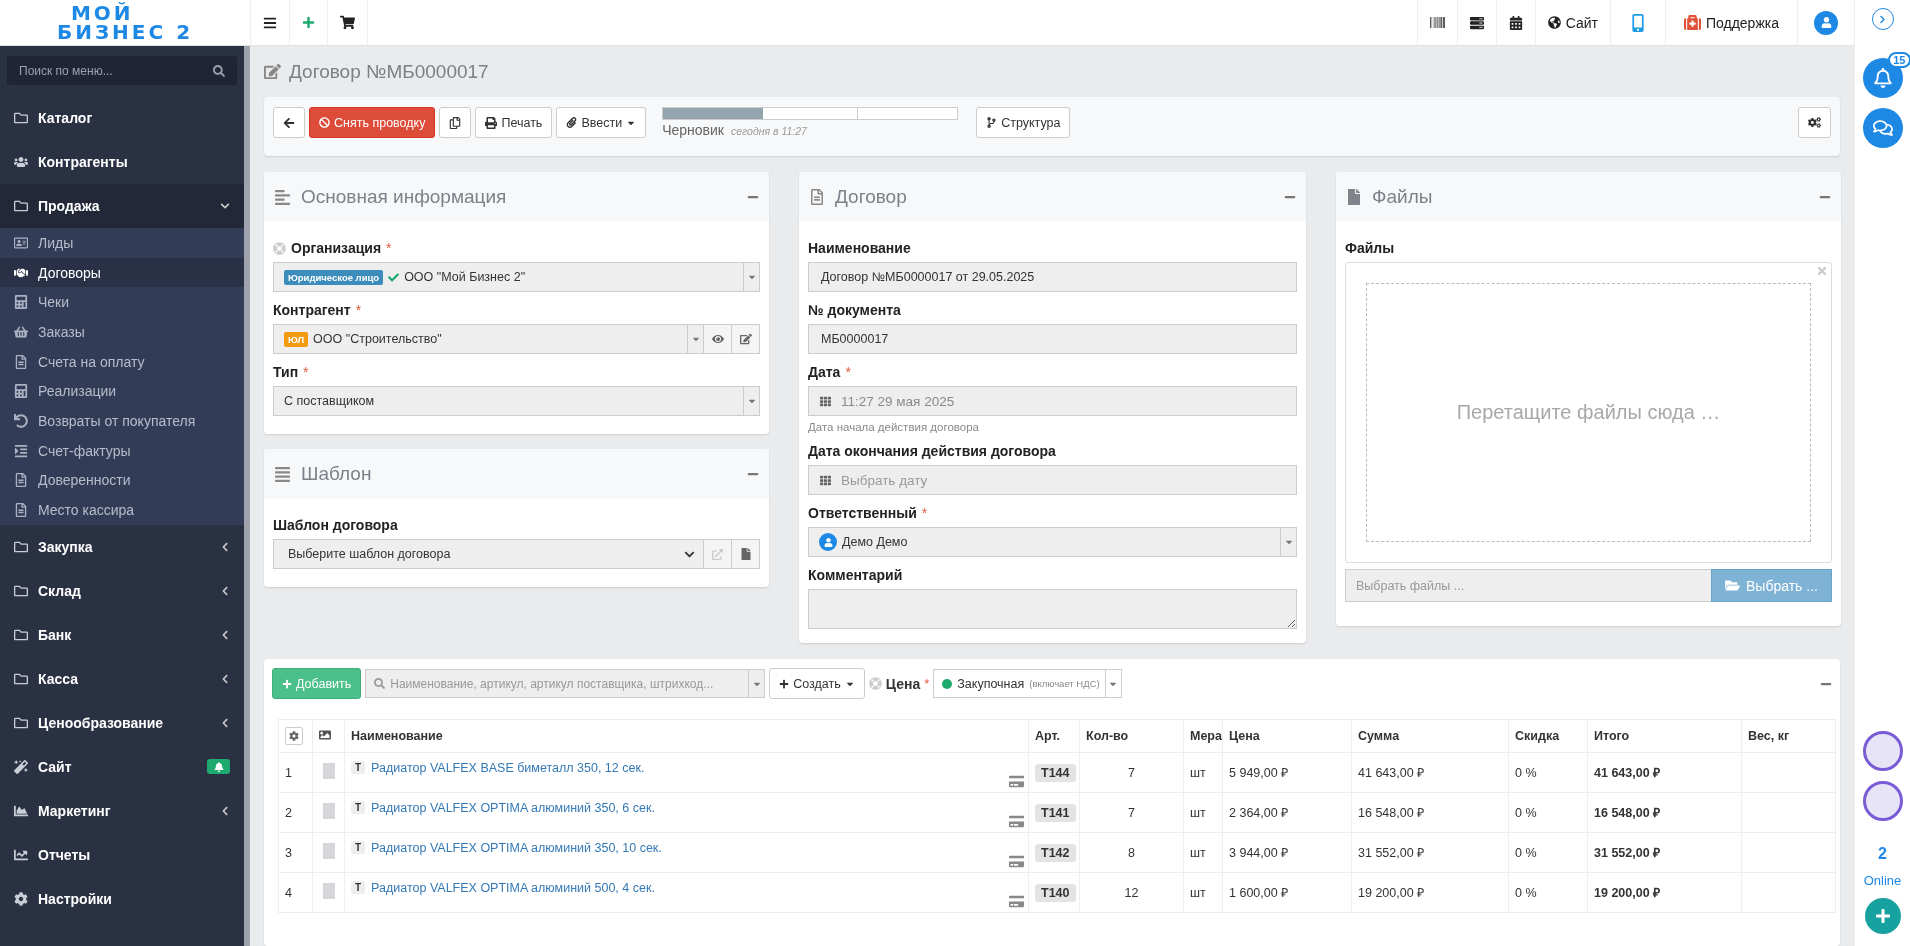  Describe the element at coordinates (1055, 812) in the screenshot. I see `sku-tag: T141` at that location.